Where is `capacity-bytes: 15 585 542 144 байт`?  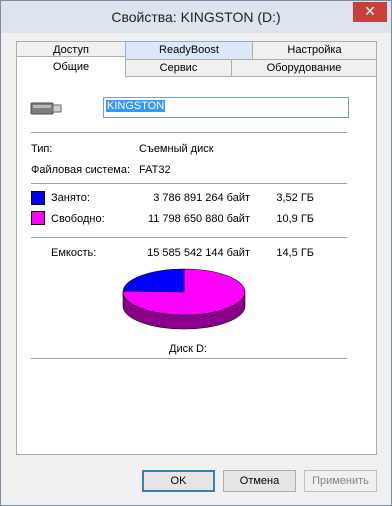
capacity-bytes: 15 585 542 144 байт is located at coordinates (198, 253).